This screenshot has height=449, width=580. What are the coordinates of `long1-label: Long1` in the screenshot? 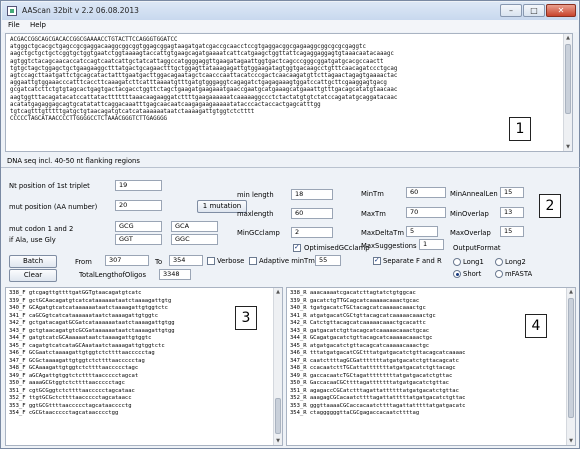 It's located at (473, 262).